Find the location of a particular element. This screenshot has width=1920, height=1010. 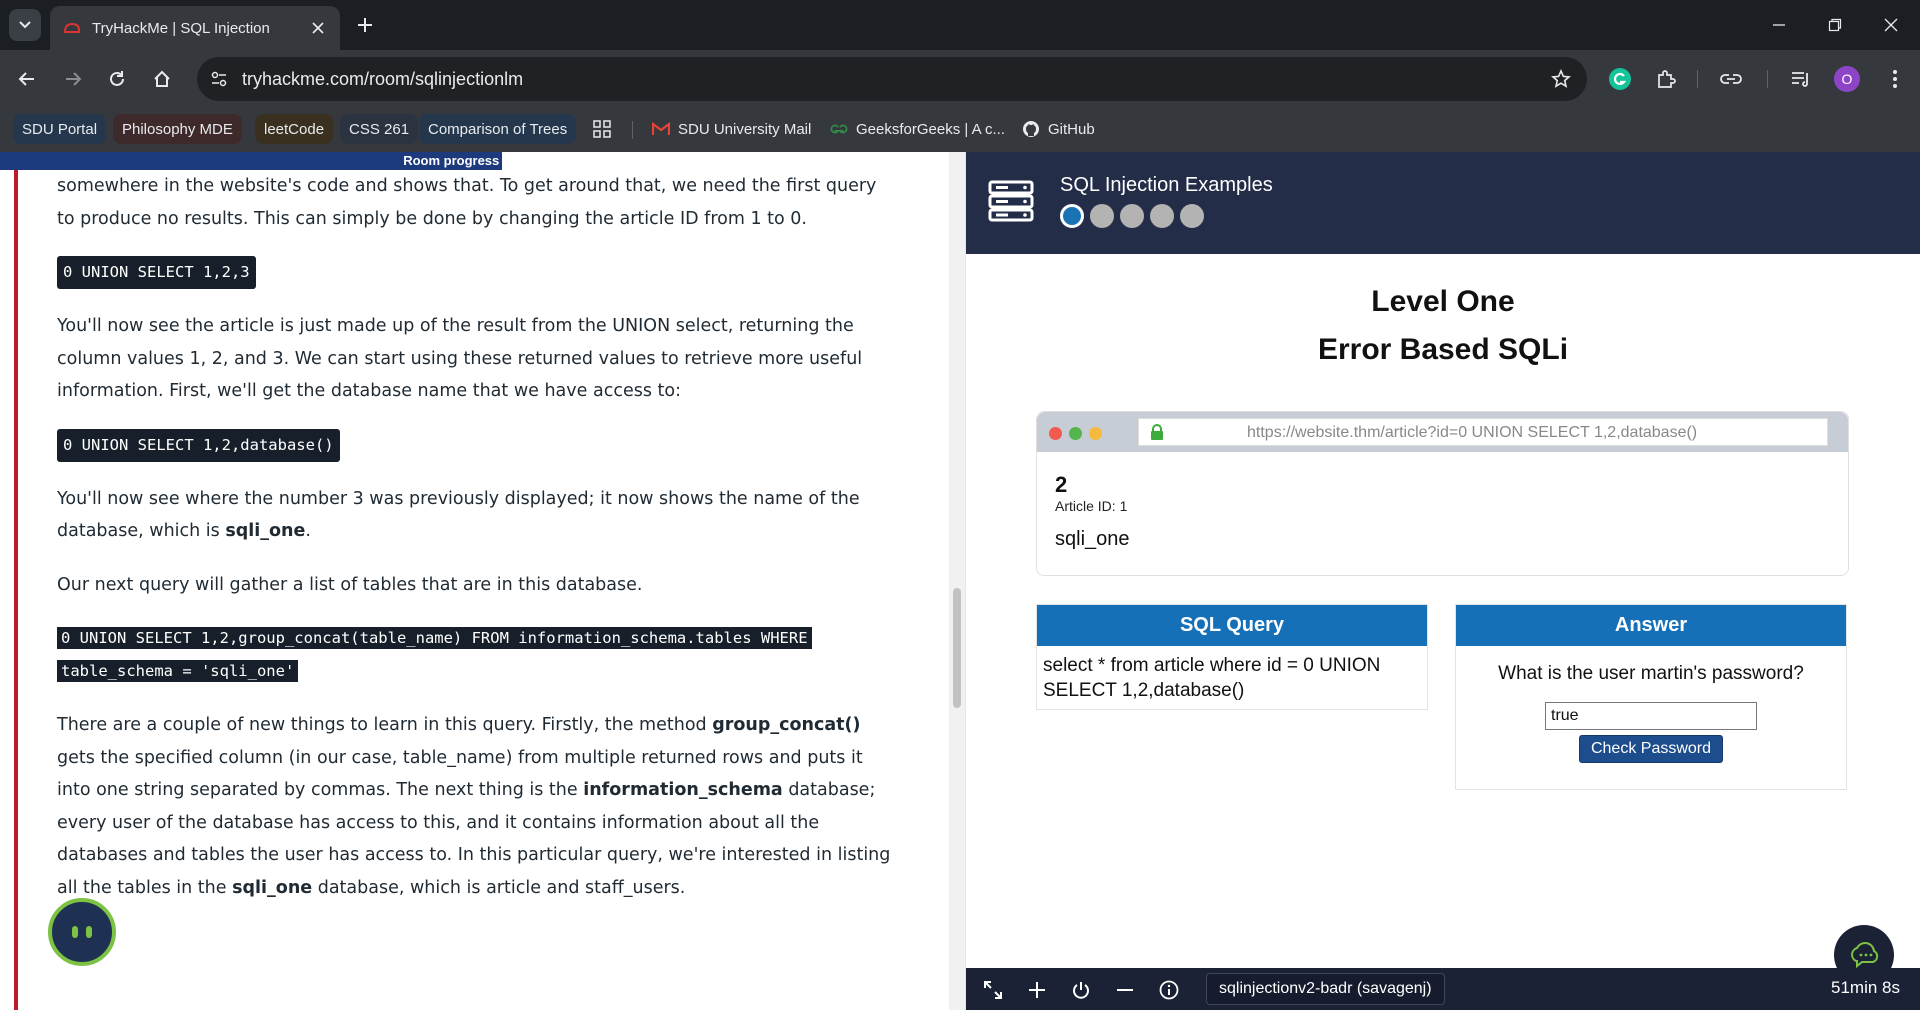

power-icon is located at coordinates (1081, 990).